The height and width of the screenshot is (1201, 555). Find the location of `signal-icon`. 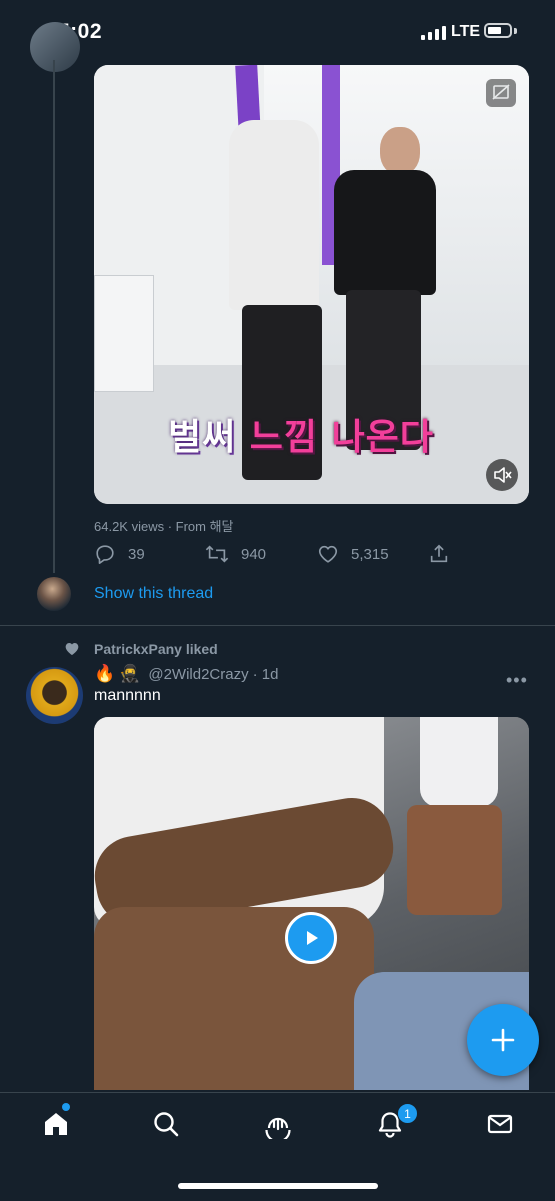

signal-icon is located at coordinates (433, 33).